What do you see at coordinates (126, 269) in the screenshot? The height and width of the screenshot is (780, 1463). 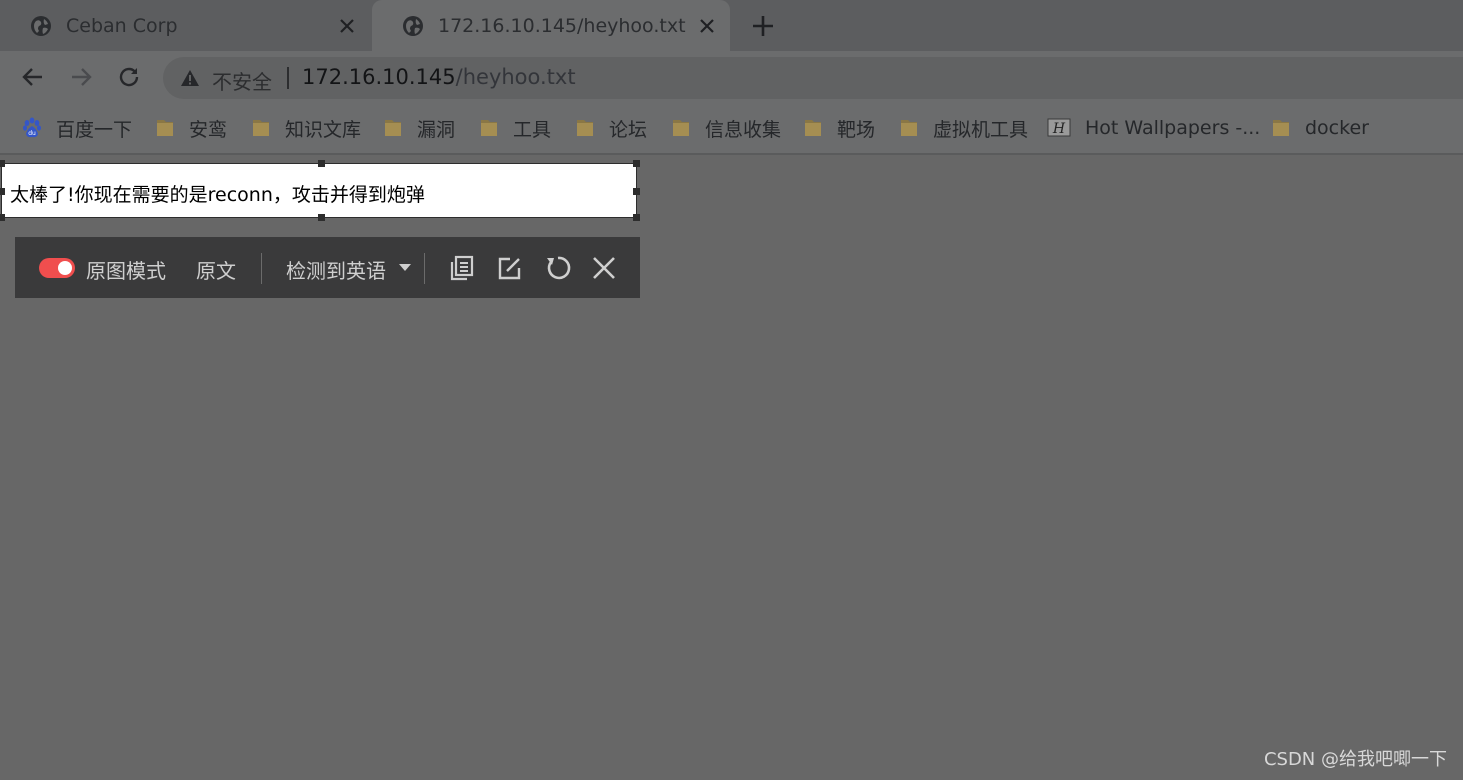 I see `original-image-mode-label: 原图模式` at bounding box center [126, 269].